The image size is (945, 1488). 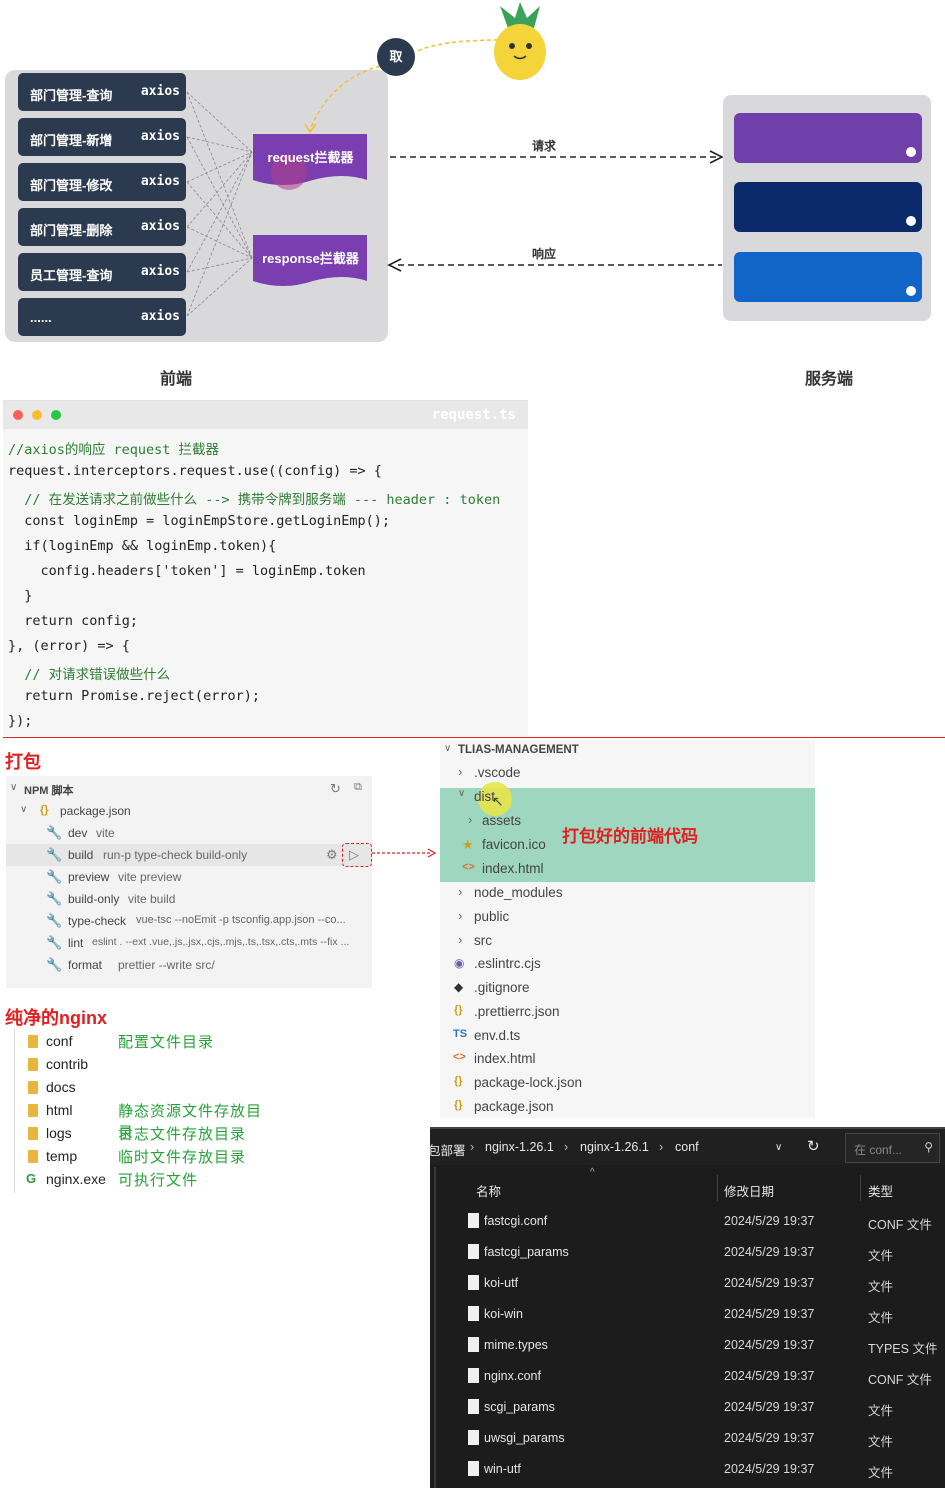 What do you see at coordinates (459, 1057) in the screenshot?
I see `html-icon: <>` at bounding box center [459, 1057].